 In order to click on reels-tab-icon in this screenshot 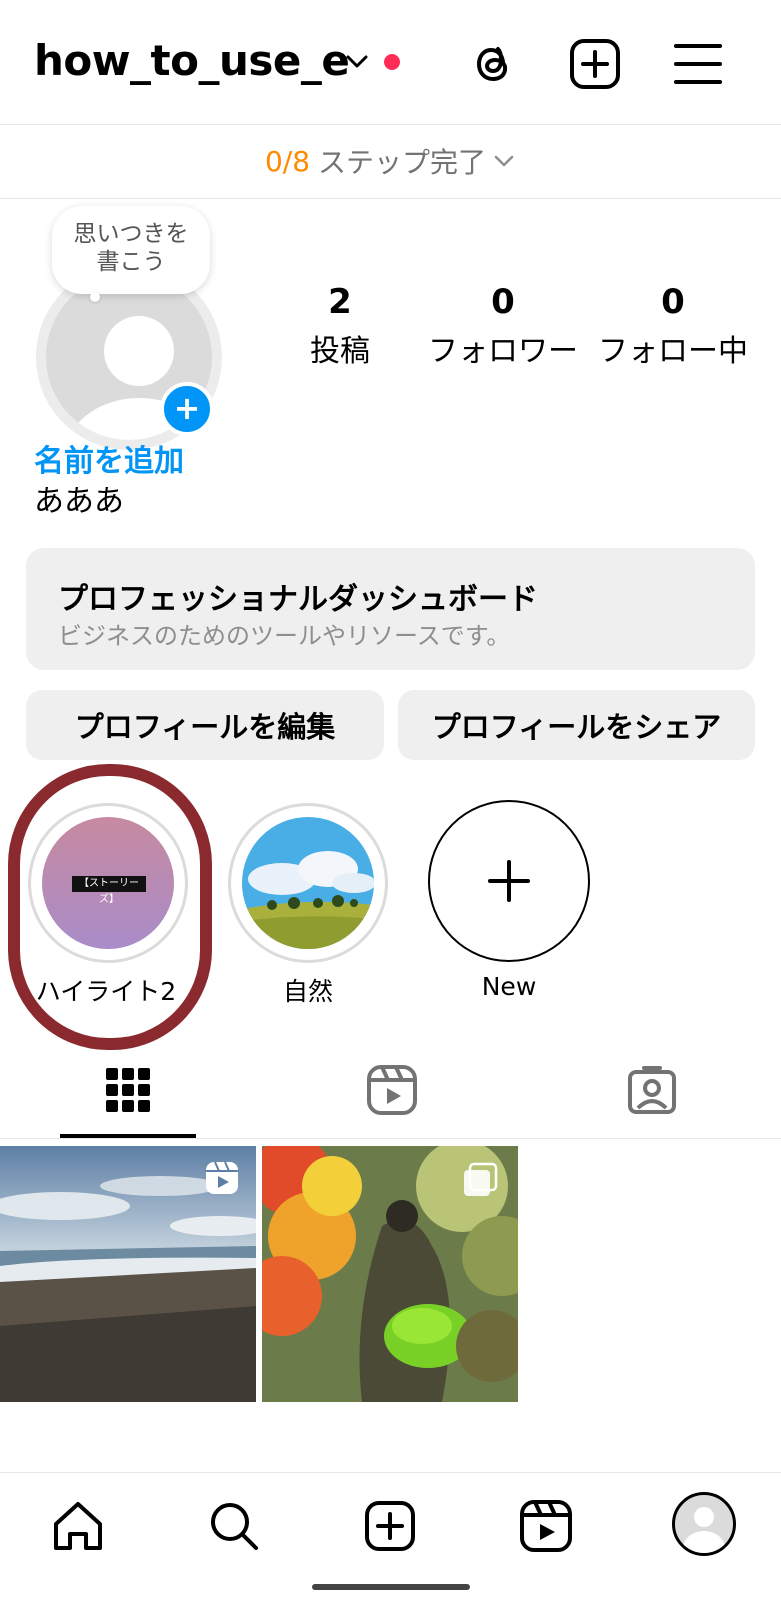, I will do `click(392, 1090)`.